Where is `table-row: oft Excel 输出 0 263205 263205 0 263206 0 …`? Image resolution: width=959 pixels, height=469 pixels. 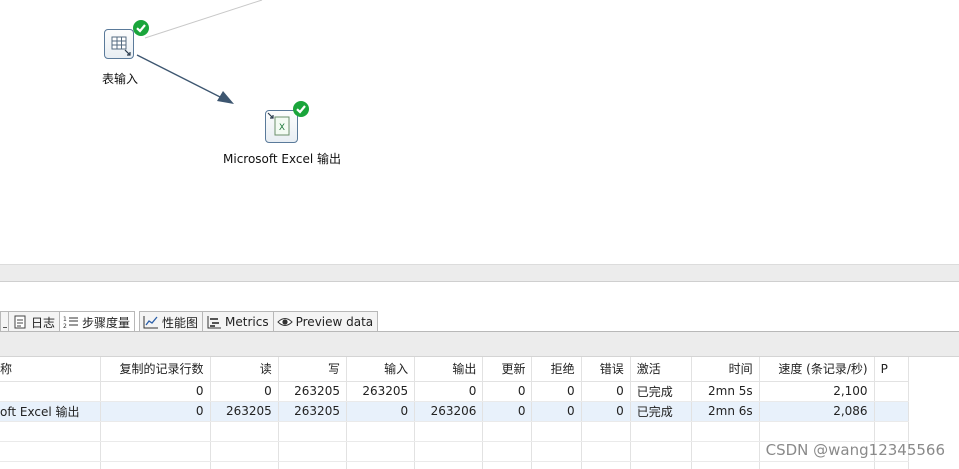
table-row: oft Excel 输出 0 263205 263205 0 263206 0 … is located at coordinates (455, 411).